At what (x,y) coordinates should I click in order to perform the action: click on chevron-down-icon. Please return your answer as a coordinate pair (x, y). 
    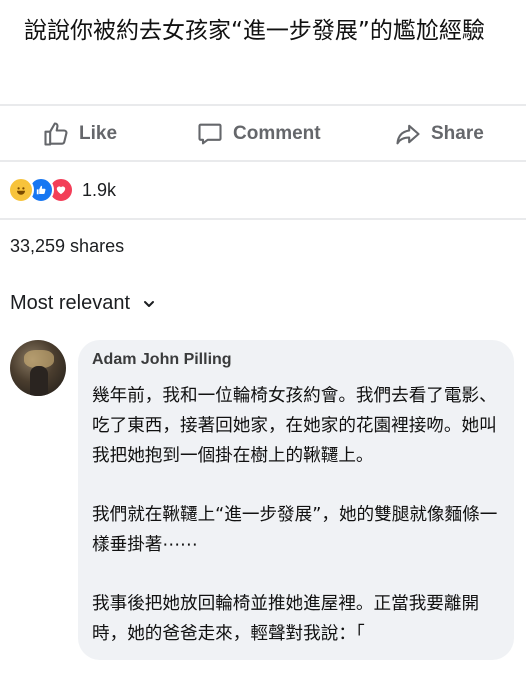
    Looking at the image, I should click on (149, 303).